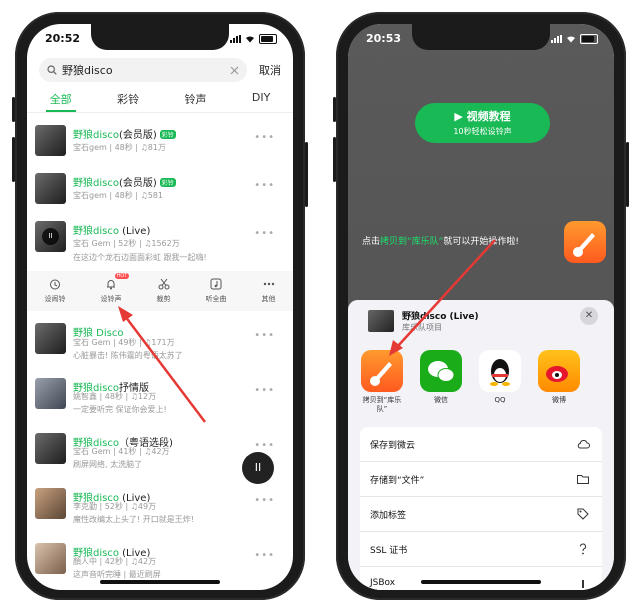 Image resolution: width=640 pixels, height=610 pixels. I want to click on video-tutorial-button: ▶ 视频教程 10秒轻松设铃声, so click(482, 123).